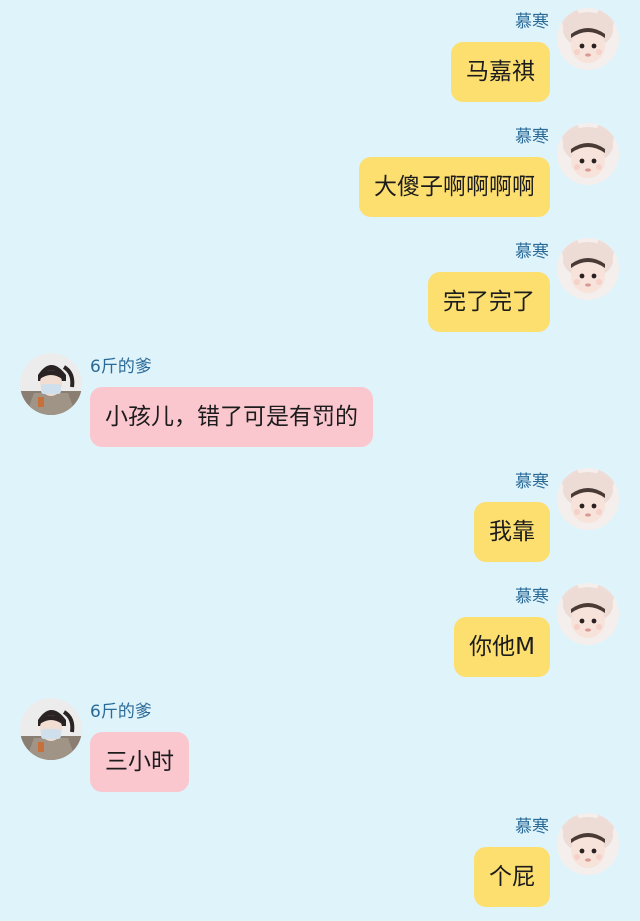 This screenshot has width=640, height=921. Describe the element at coordinates (139, 762) in the screenshot. I see `message-bubble: 三小时` at that location.